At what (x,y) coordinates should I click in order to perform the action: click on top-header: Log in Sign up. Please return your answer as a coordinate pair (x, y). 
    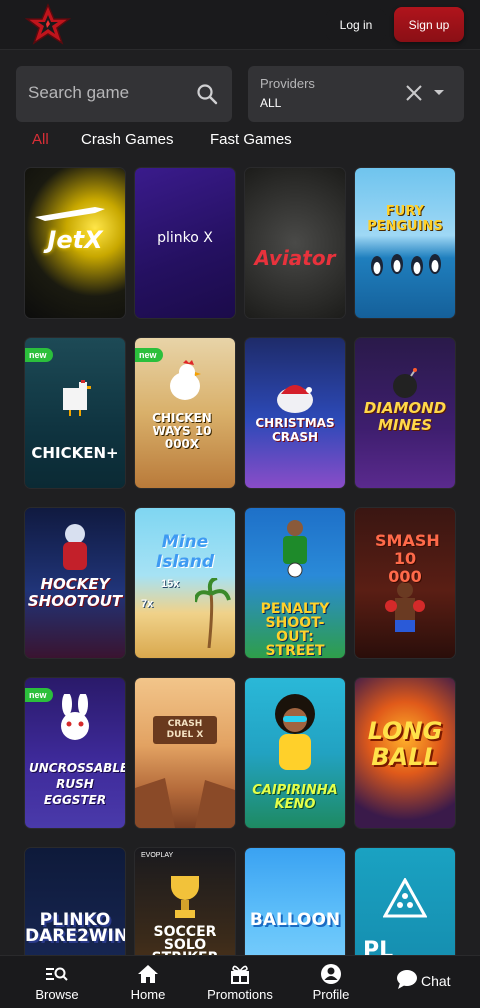
    Looking at the image, I should click on (240, 25).